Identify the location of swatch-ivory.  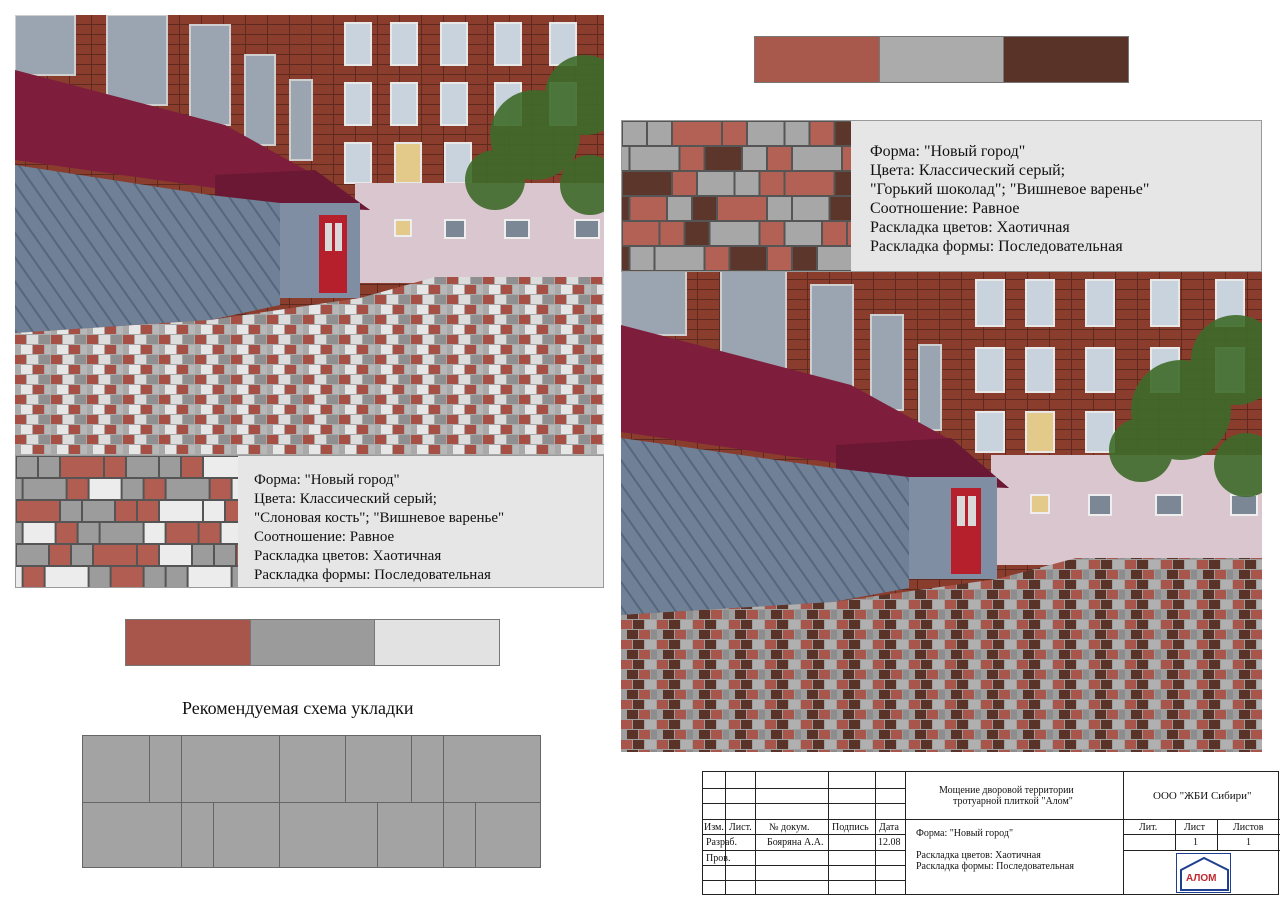
(437, 642).